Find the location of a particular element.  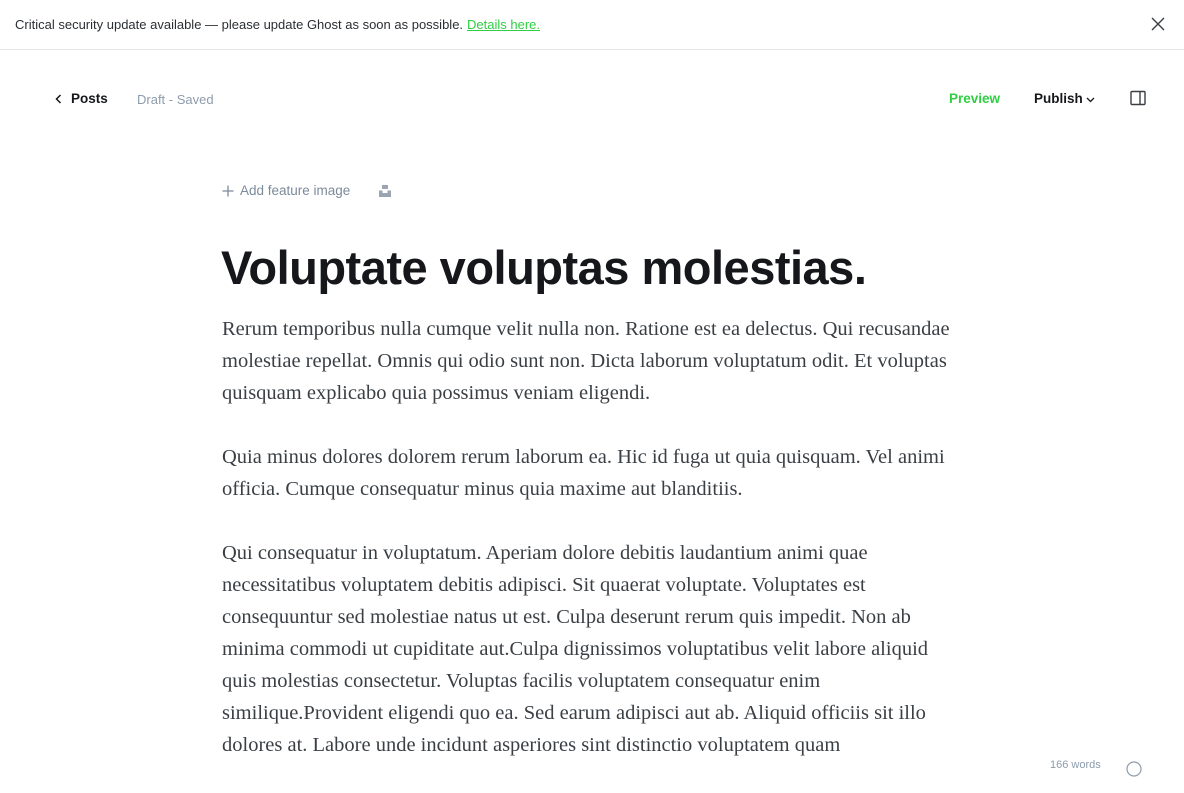

close-icon is located at coordinates (1158, 24).